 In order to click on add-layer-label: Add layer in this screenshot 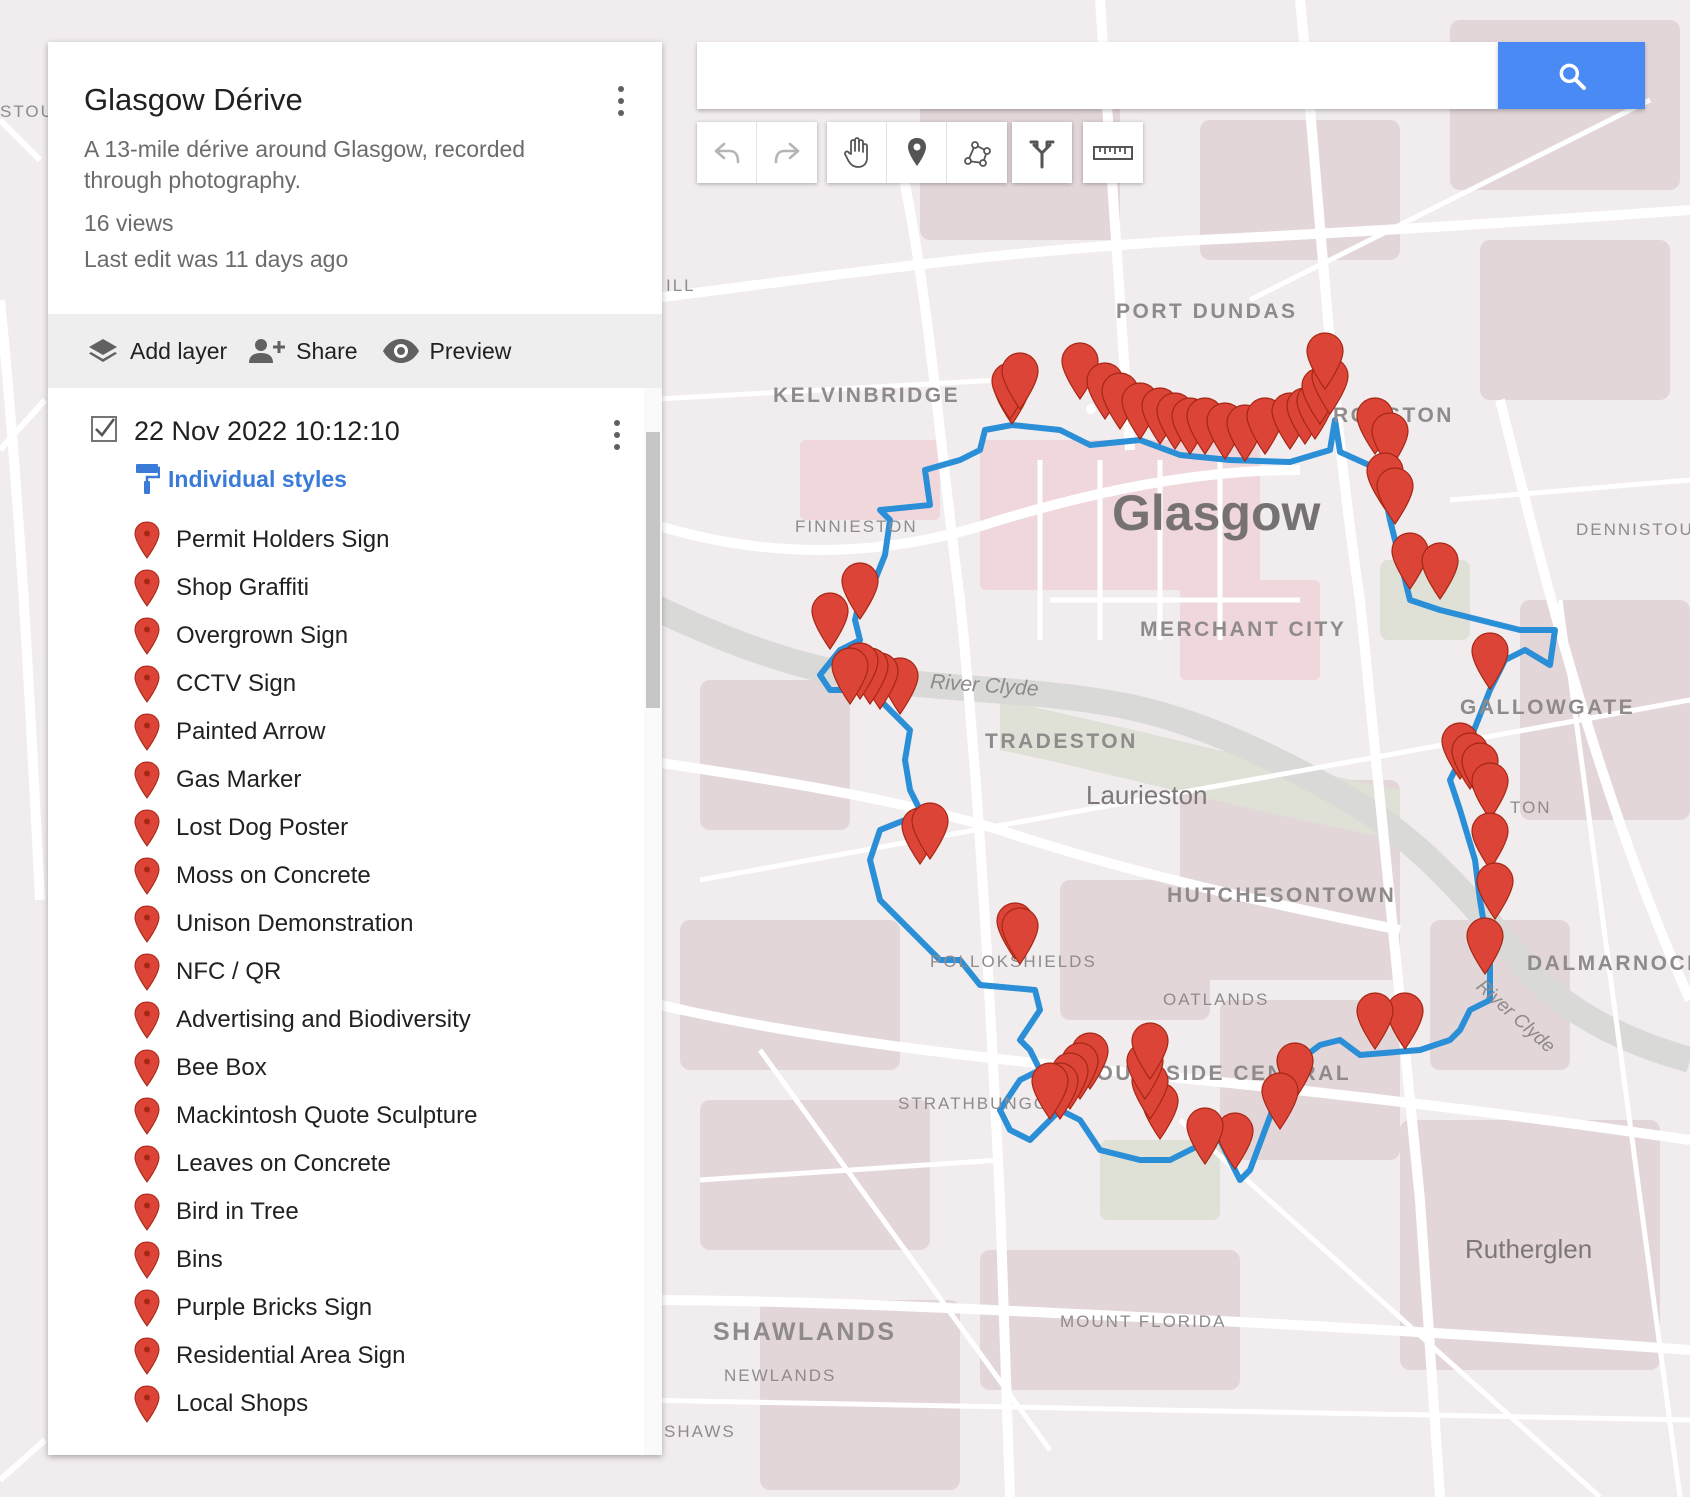, I will do `click(179, 350)`.